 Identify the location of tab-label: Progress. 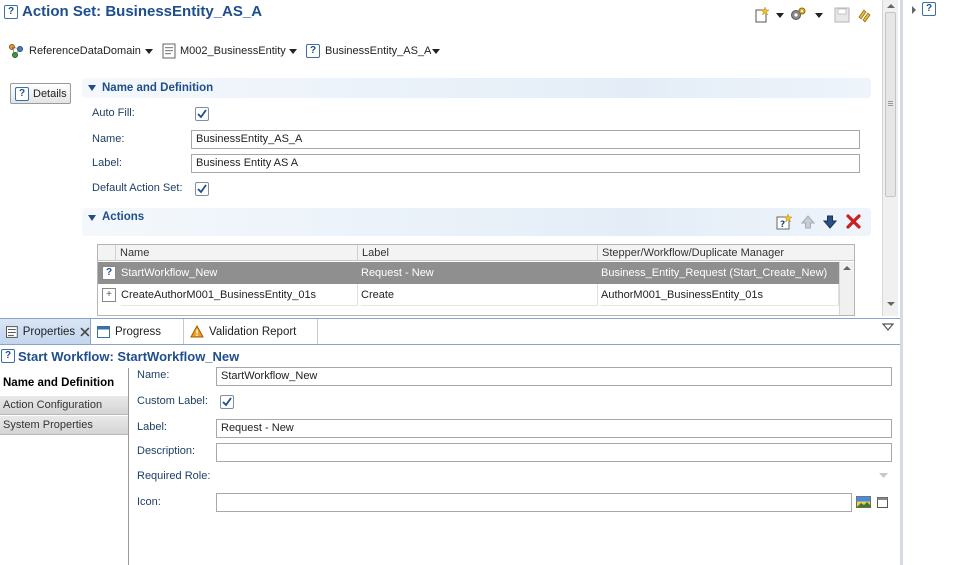
(138, 331).